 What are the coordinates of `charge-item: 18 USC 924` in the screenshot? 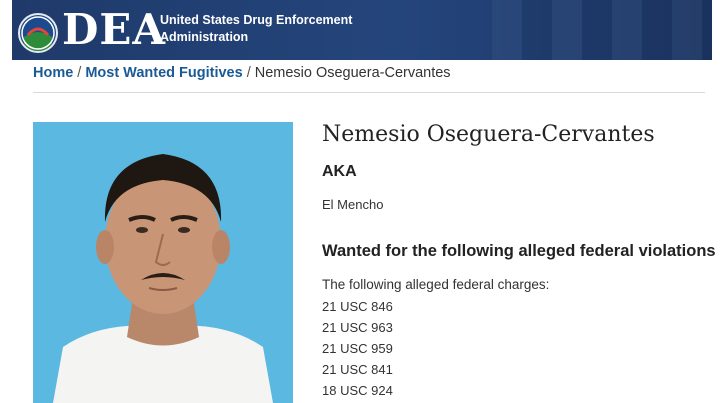 It's located at (357, 390).